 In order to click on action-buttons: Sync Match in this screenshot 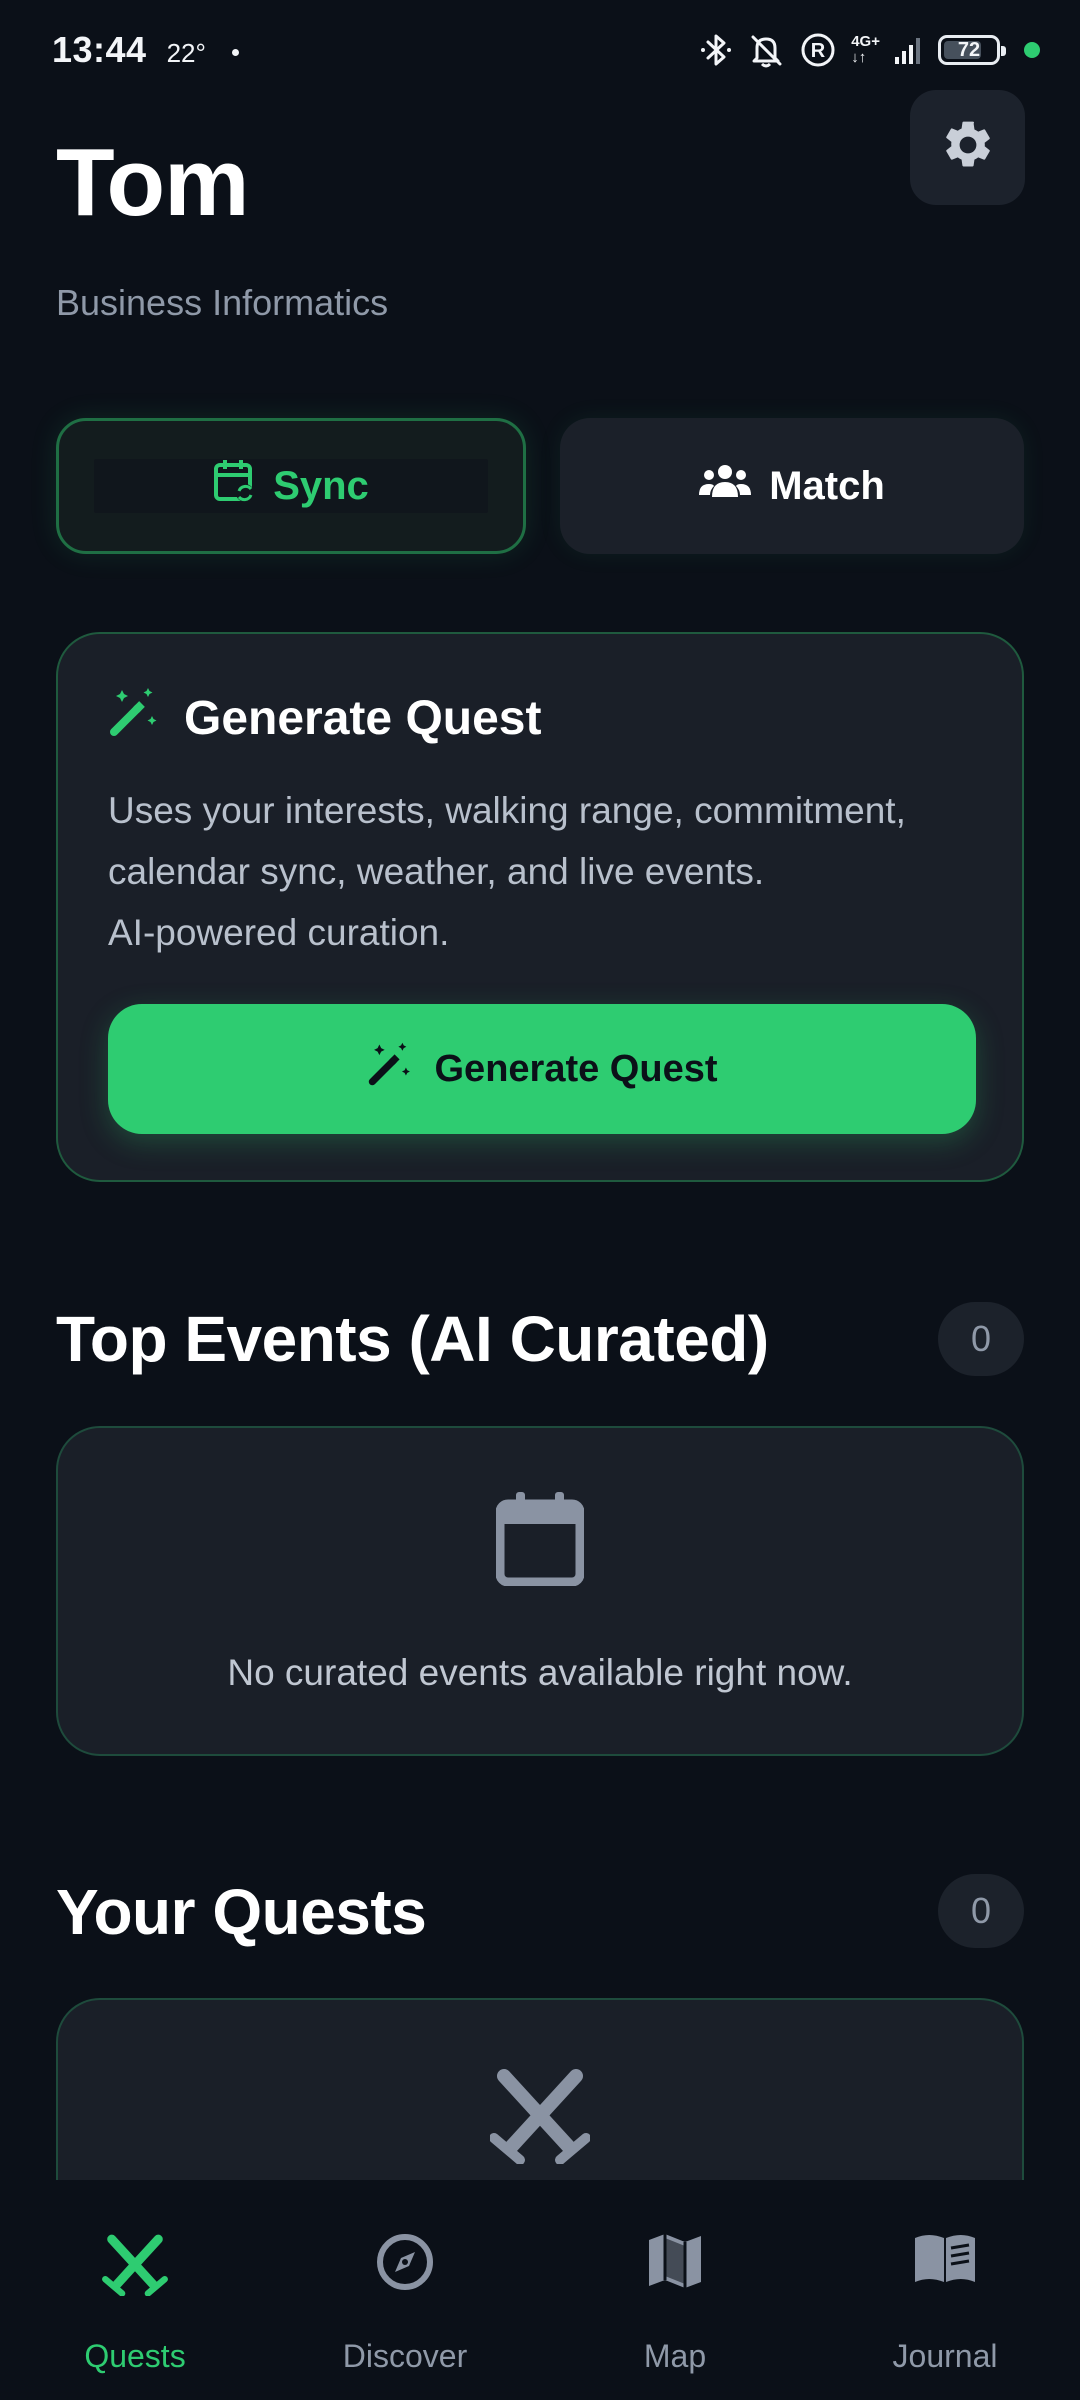, I will do `click(540, 486)`.